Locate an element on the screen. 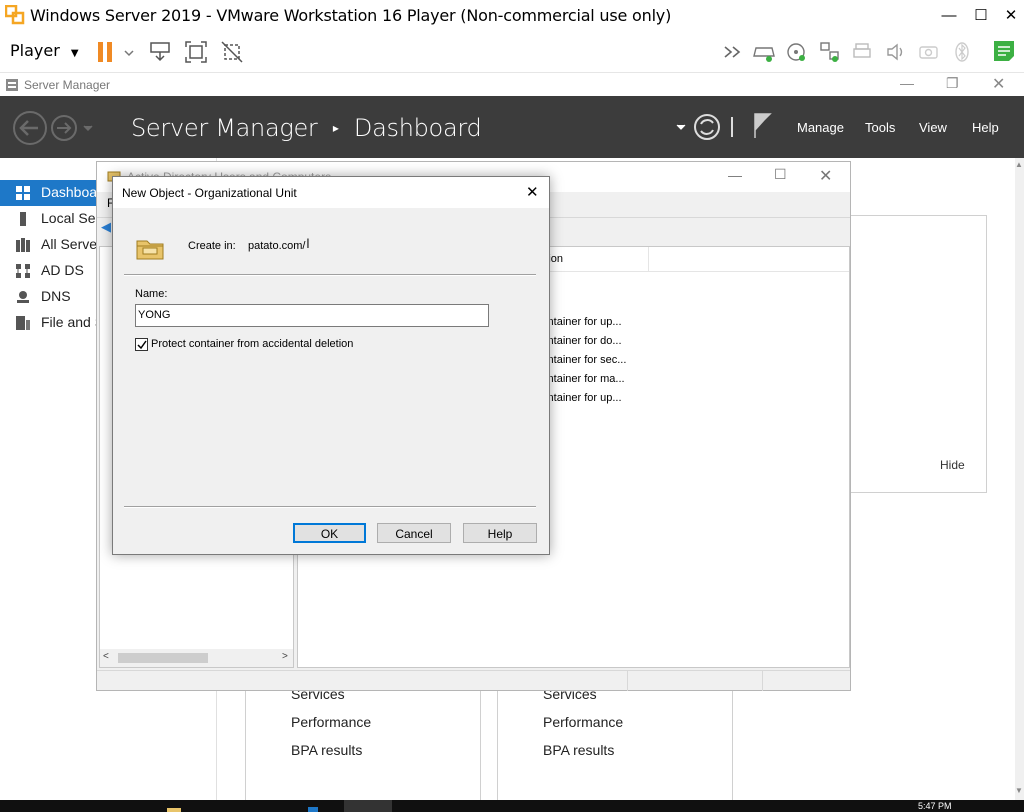 The height and width of the screenshot is (812, 1024). unity-icon is located at coordinates (232, 52).